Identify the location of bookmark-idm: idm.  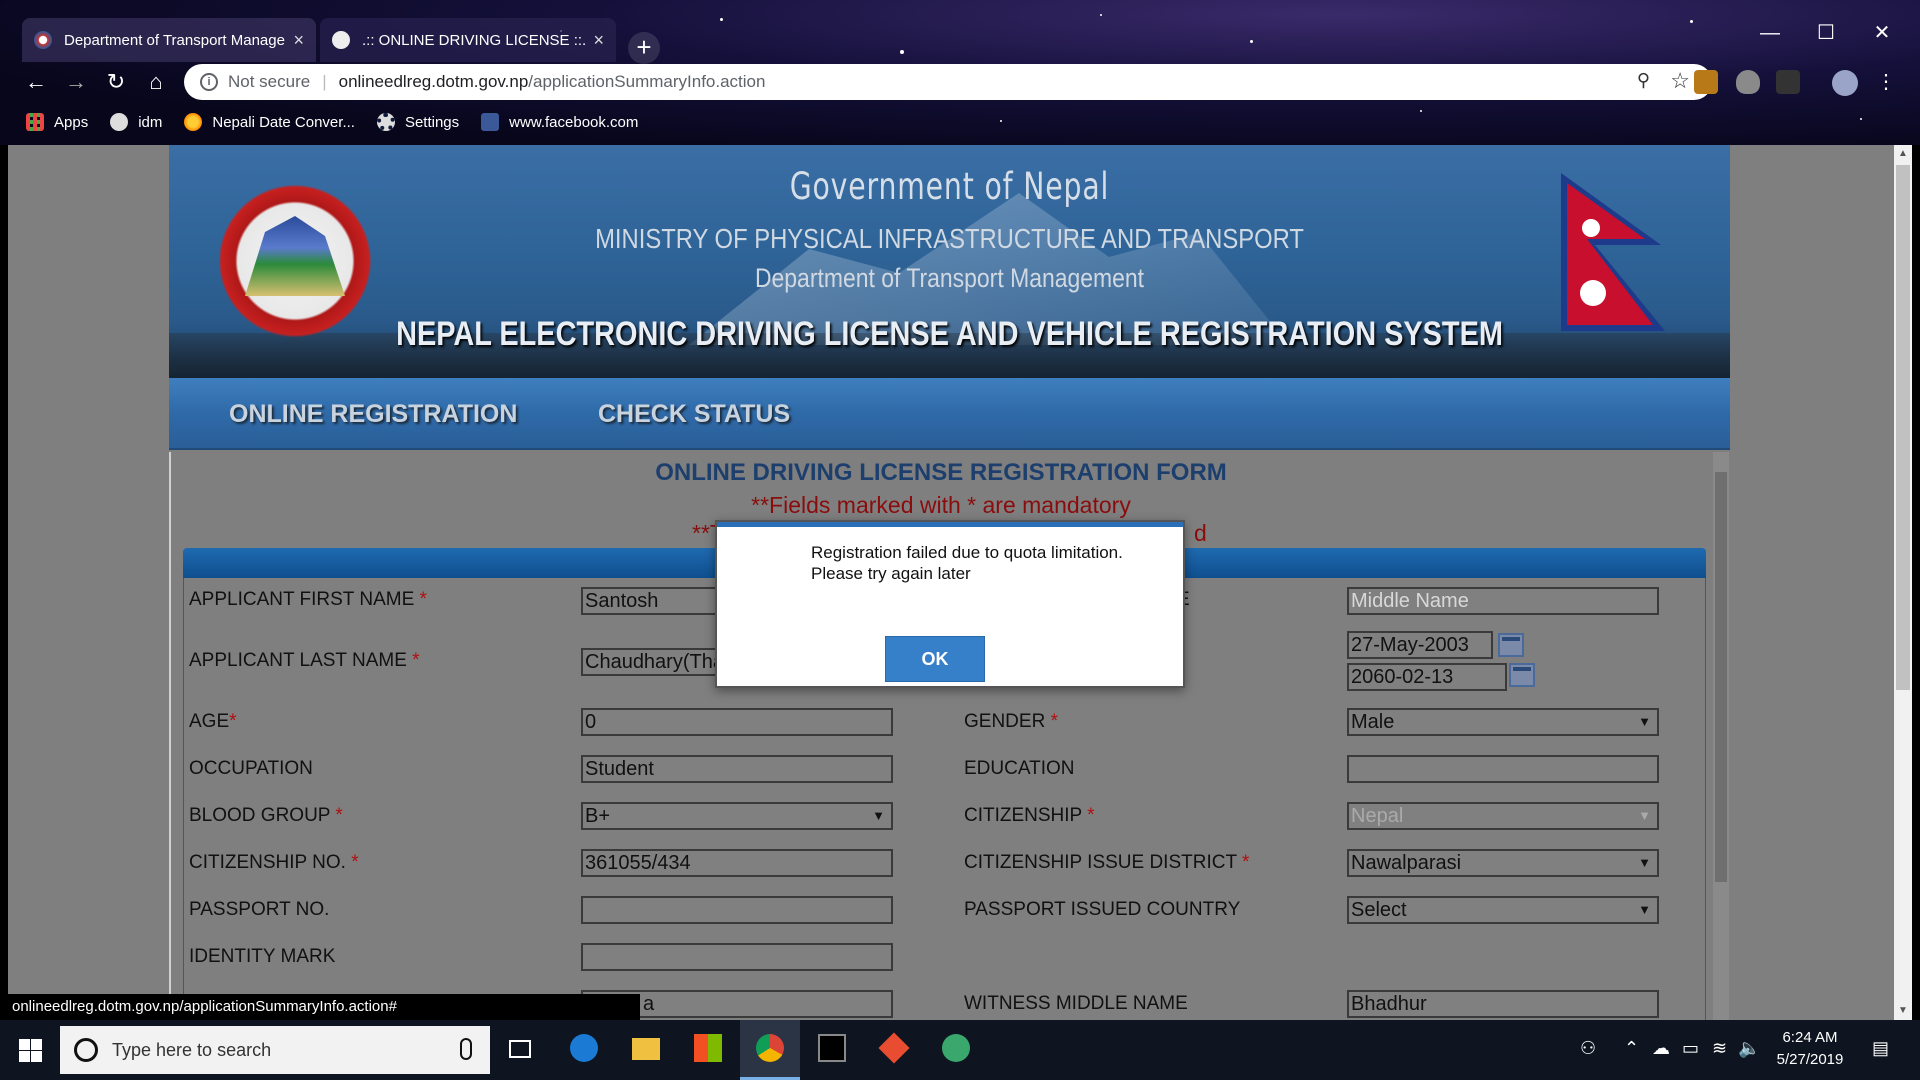
(136, 122).